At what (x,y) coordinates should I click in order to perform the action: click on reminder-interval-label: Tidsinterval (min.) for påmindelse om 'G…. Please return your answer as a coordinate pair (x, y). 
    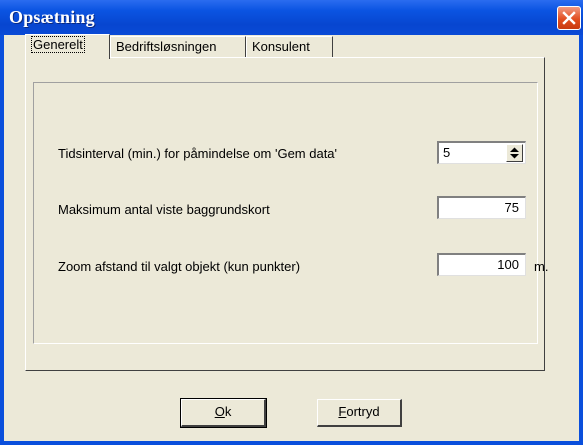
    Looking at the image, I should click on (198, 153).